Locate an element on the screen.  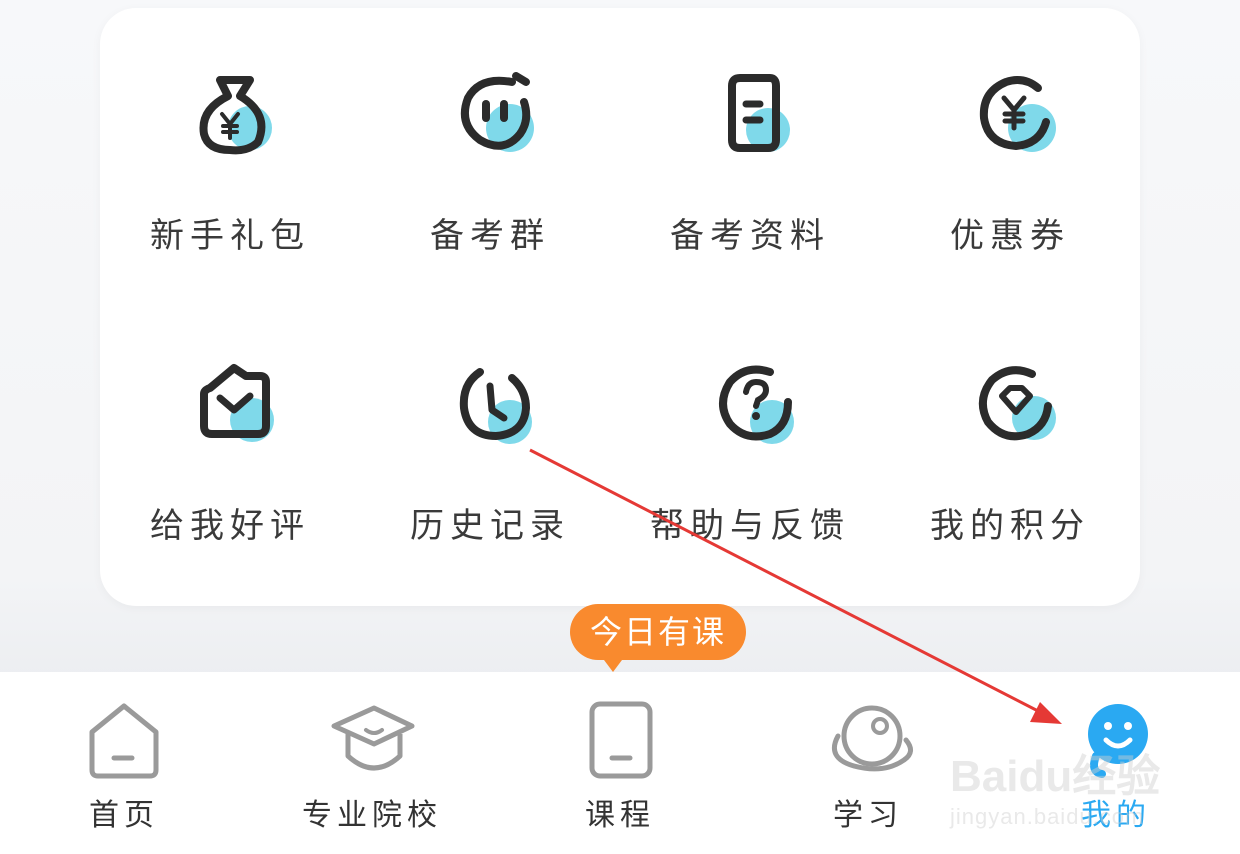
badge-pointer is located at coordinates (613, 664).